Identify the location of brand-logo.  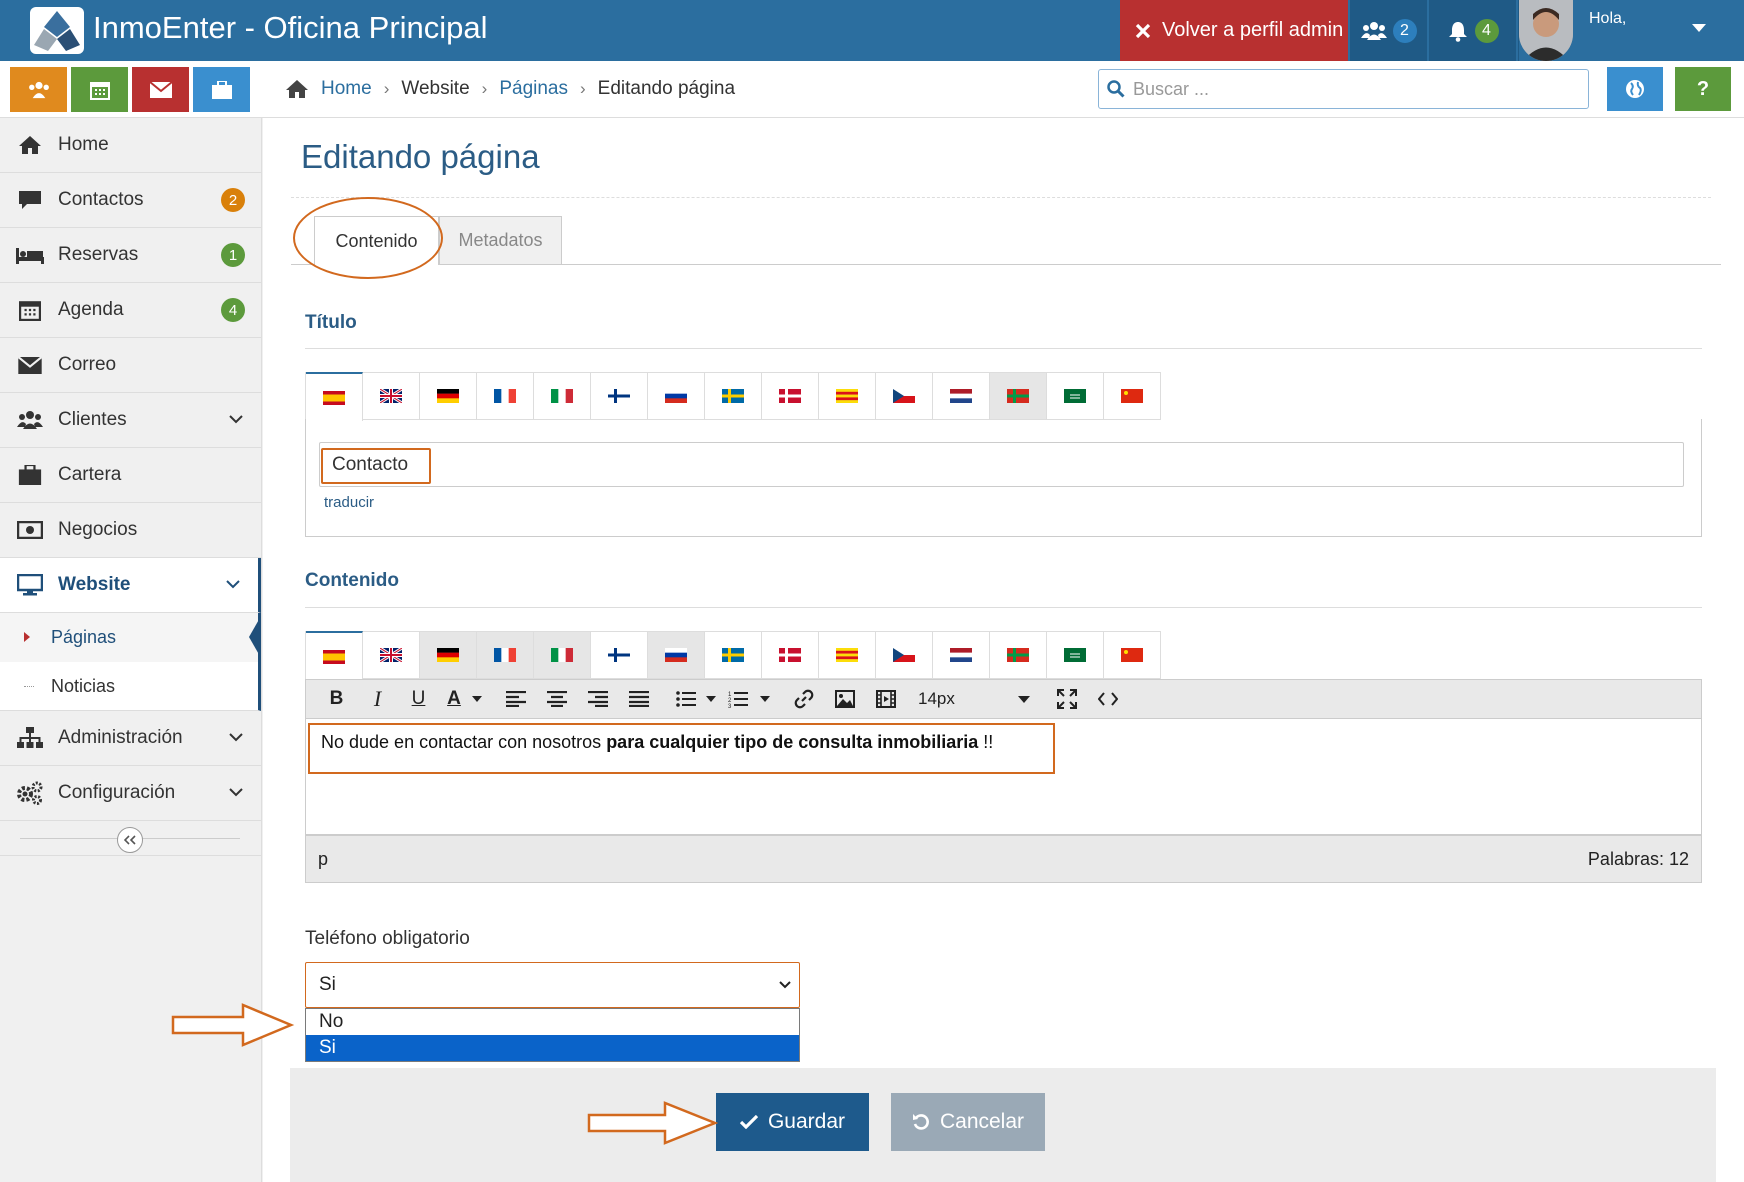
(57, 30).